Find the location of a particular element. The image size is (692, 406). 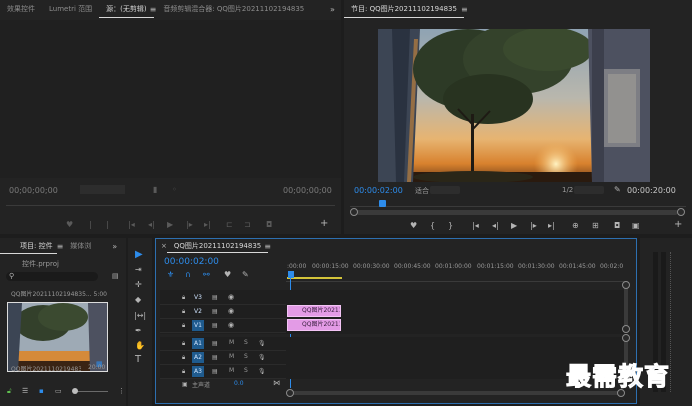

freeform-view-icon: ▭ is located at coordinates (58, 391).